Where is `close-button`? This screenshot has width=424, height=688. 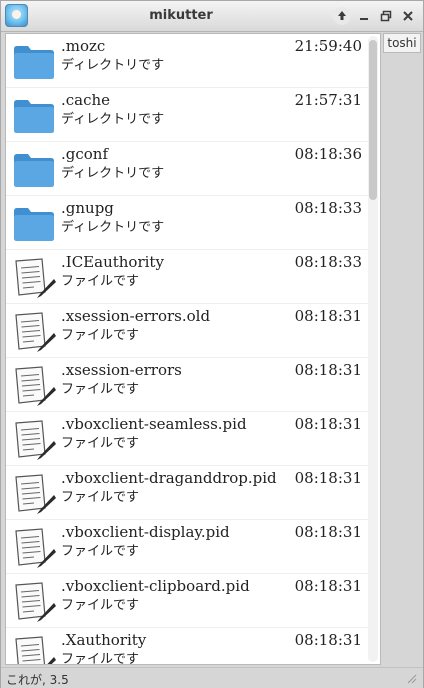 close-button is located at coordinates (408, 16).